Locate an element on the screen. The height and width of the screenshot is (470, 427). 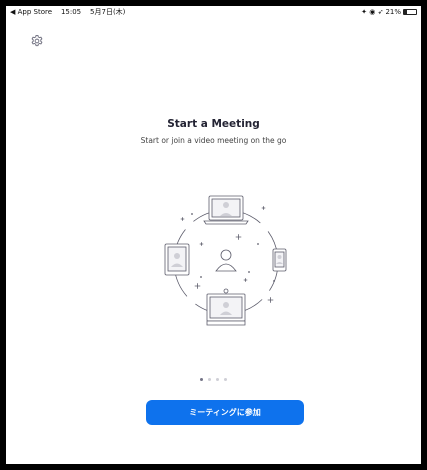
status-time: 15:05 is located at coordinates (71, 12).